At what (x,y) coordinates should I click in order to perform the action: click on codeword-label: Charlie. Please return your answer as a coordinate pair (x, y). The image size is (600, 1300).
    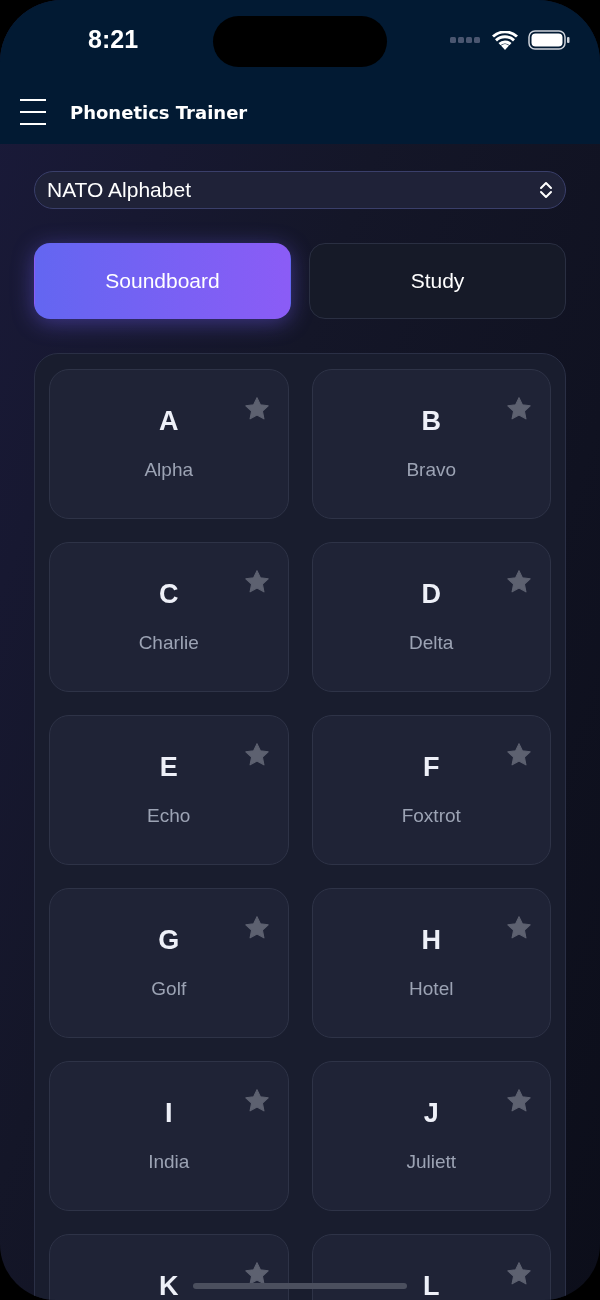
    Looking at the image, I should click on (168, 643).